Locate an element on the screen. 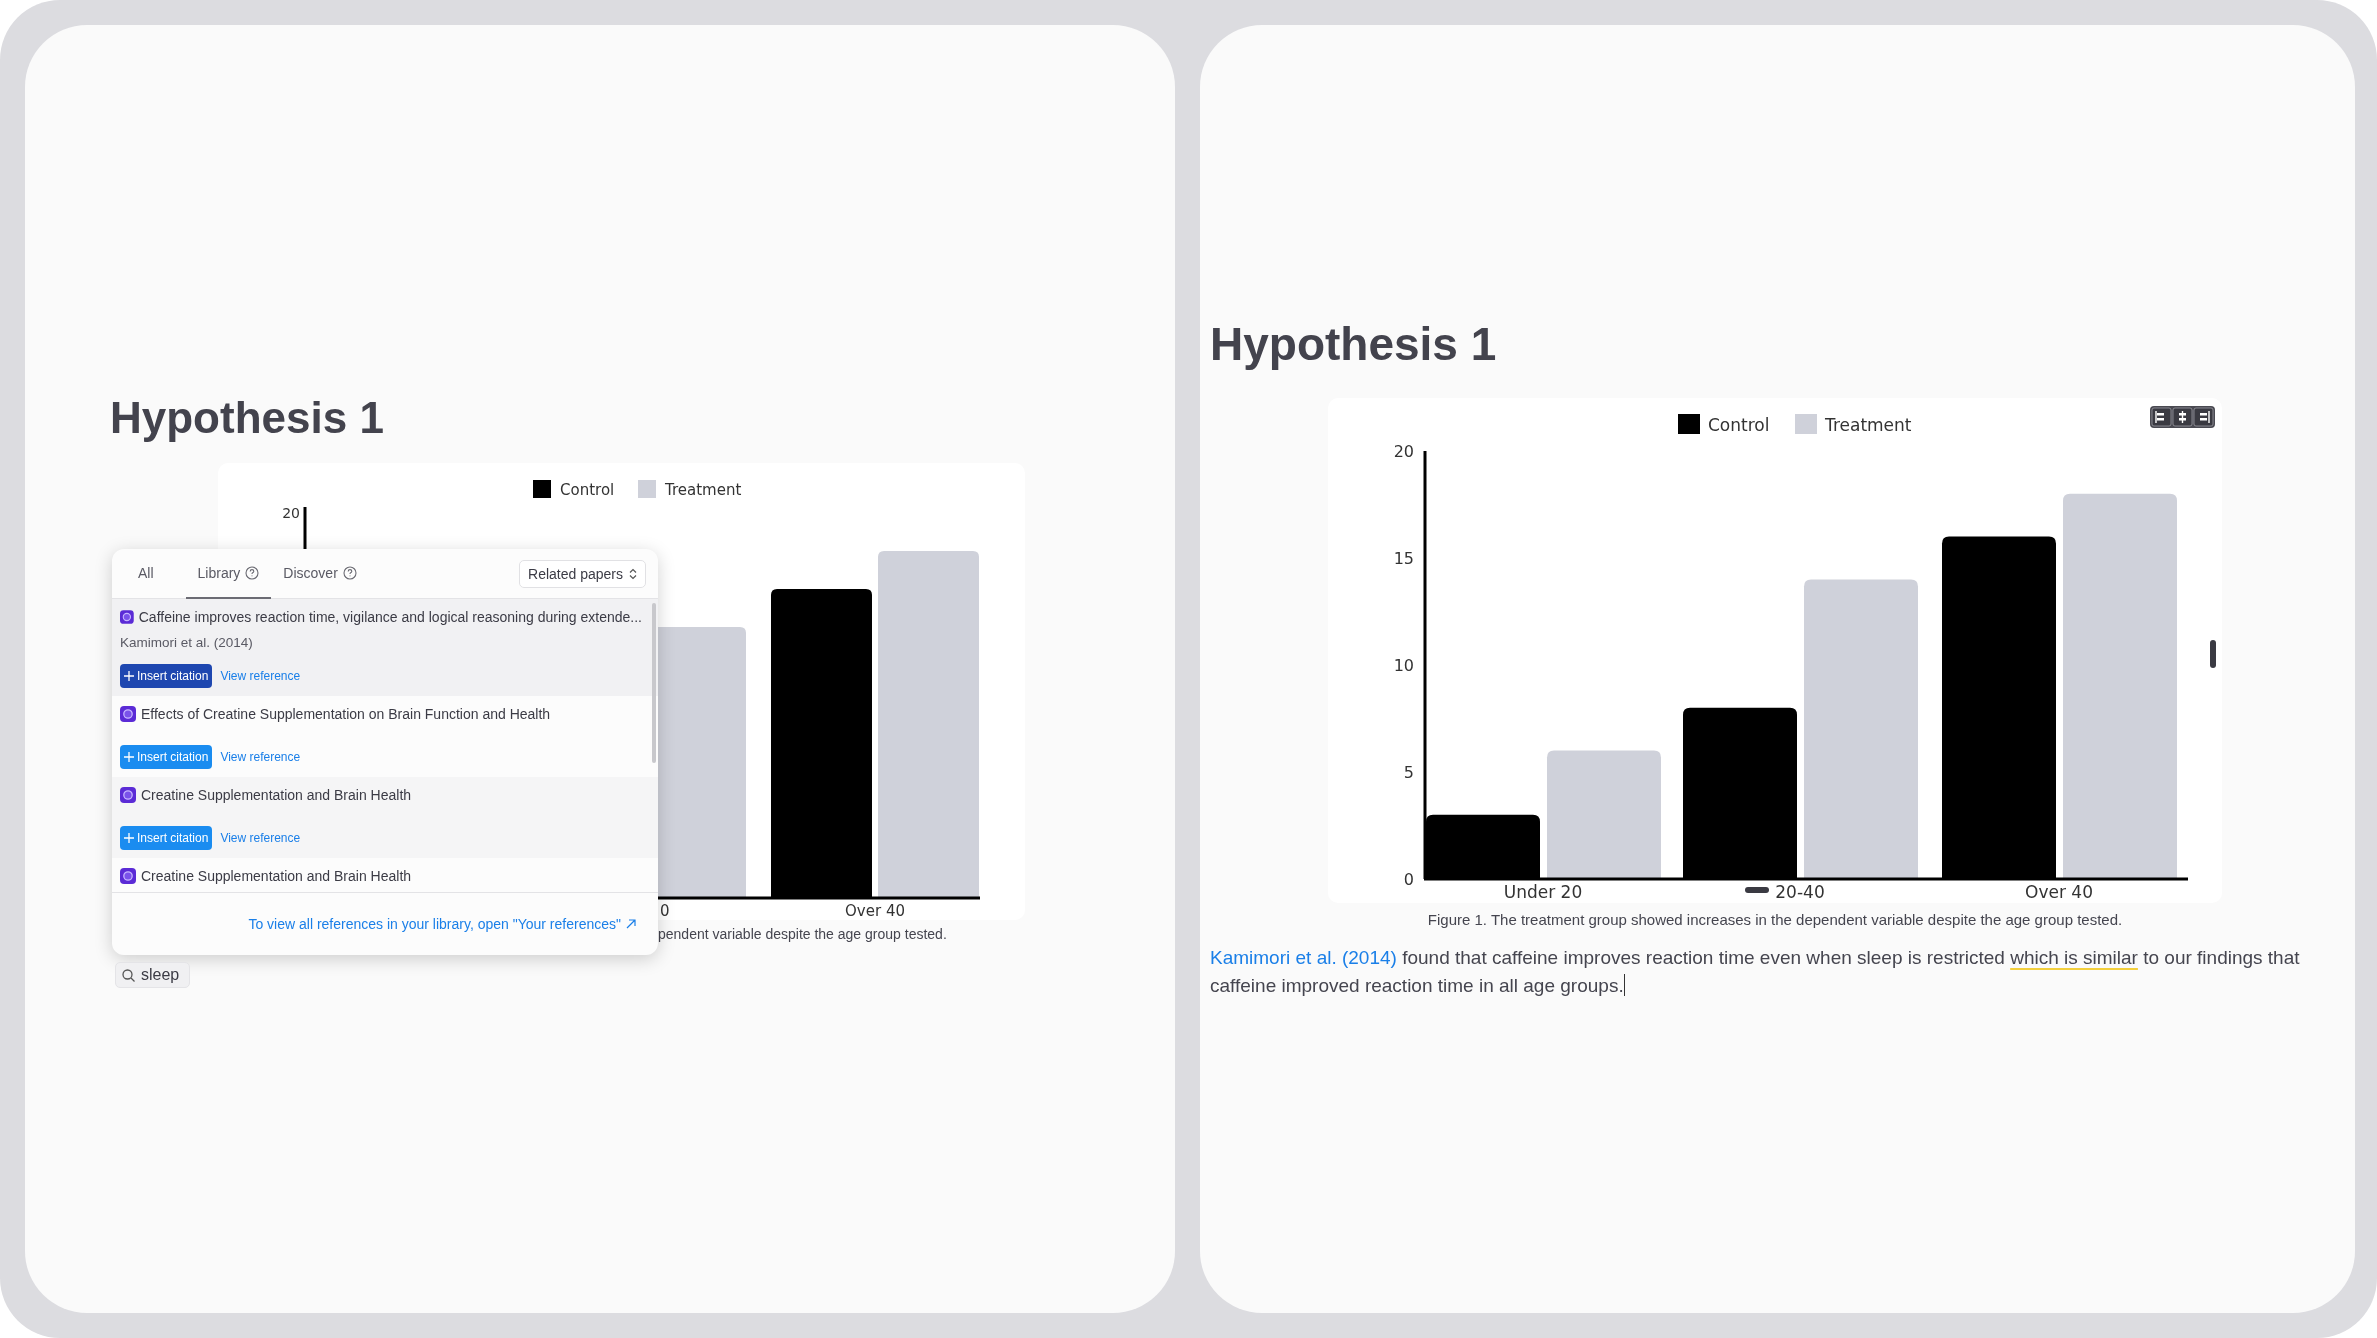 The height and width of the screenshot is (1338, 2377). axis-tick-label: 15 is located at coordinates (1403, 558).